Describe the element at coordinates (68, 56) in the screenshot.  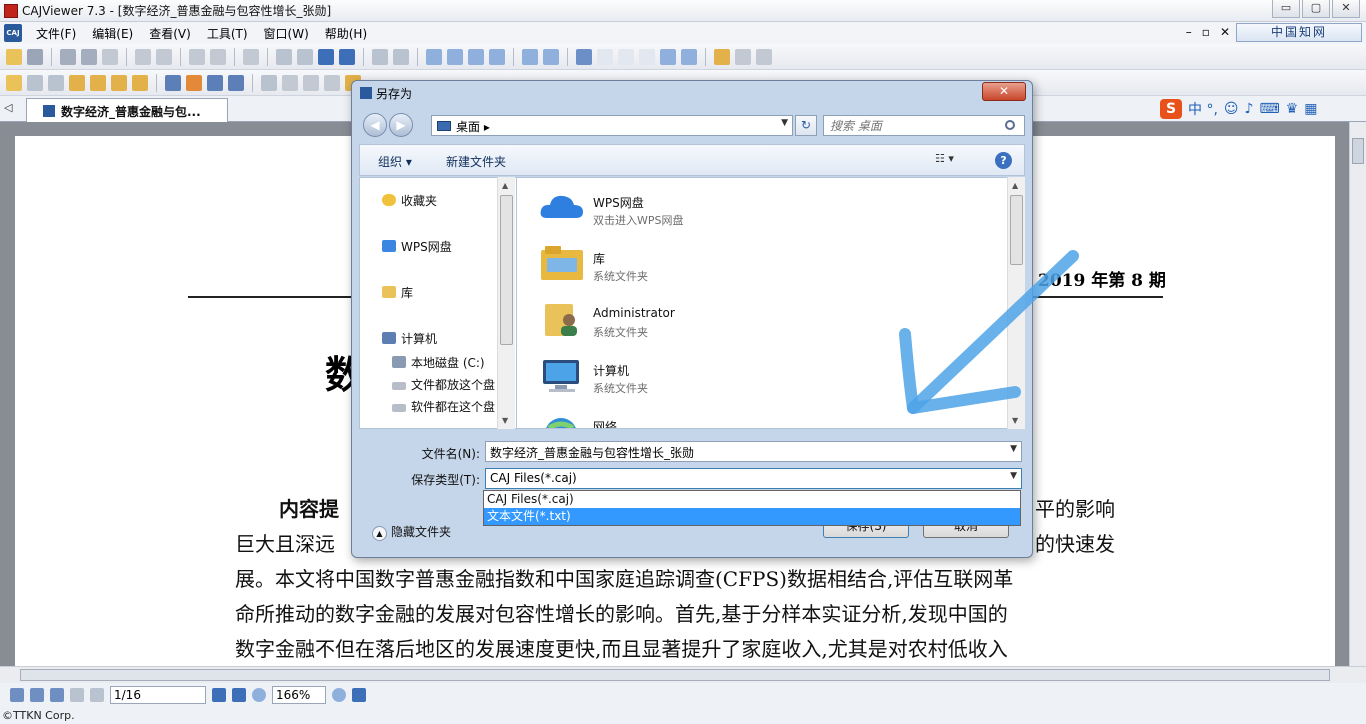
I see `print-icon` at that location.